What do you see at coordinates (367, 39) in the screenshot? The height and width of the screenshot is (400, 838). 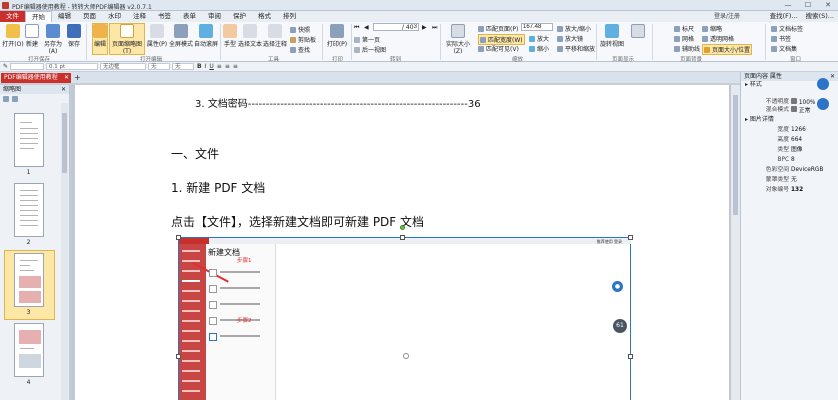 I see `first-page-link: 第一页` at bounding box center [367, 39].